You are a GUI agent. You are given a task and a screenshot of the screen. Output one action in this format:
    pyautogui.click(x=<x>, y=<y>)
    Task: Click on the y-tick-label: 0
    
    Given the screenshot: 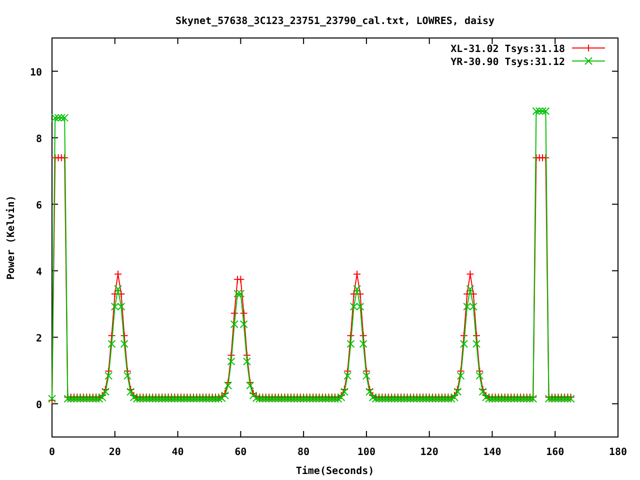 What is the action you would take?
    pyautogui.click(x=39, y=405)
    